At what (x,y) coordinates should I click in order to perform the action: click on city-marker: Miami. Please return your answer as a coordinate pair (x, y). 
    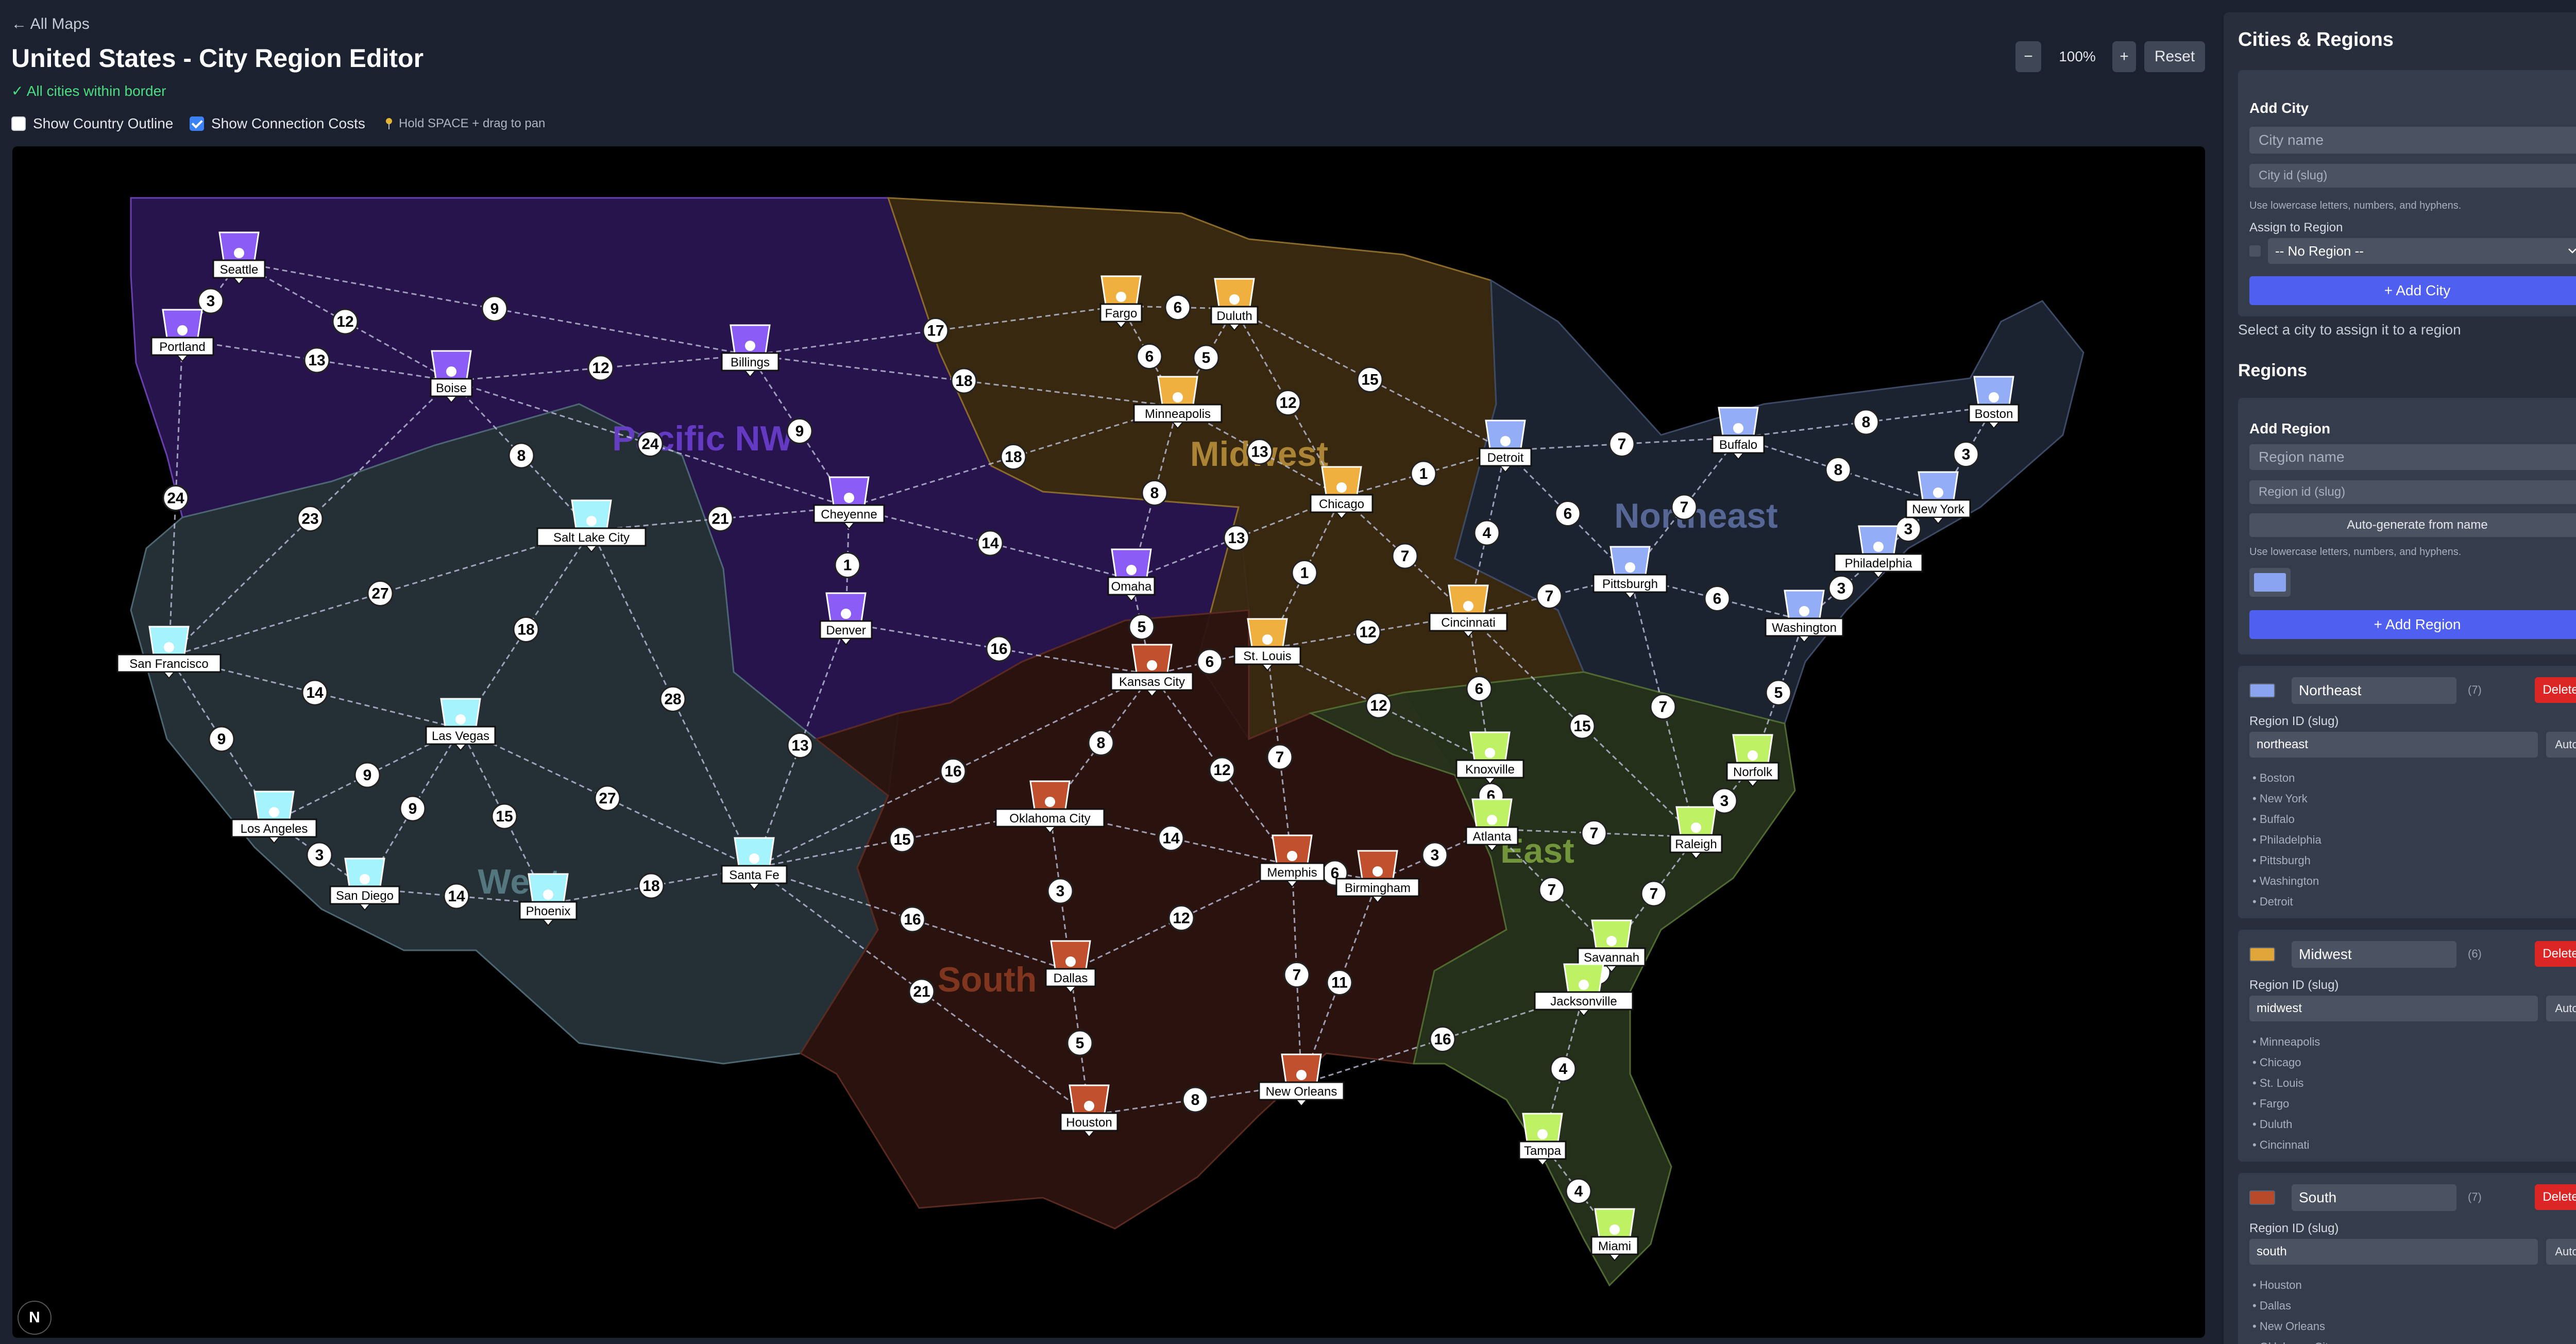
    Looking at the image, I should click on (1614, 1235).